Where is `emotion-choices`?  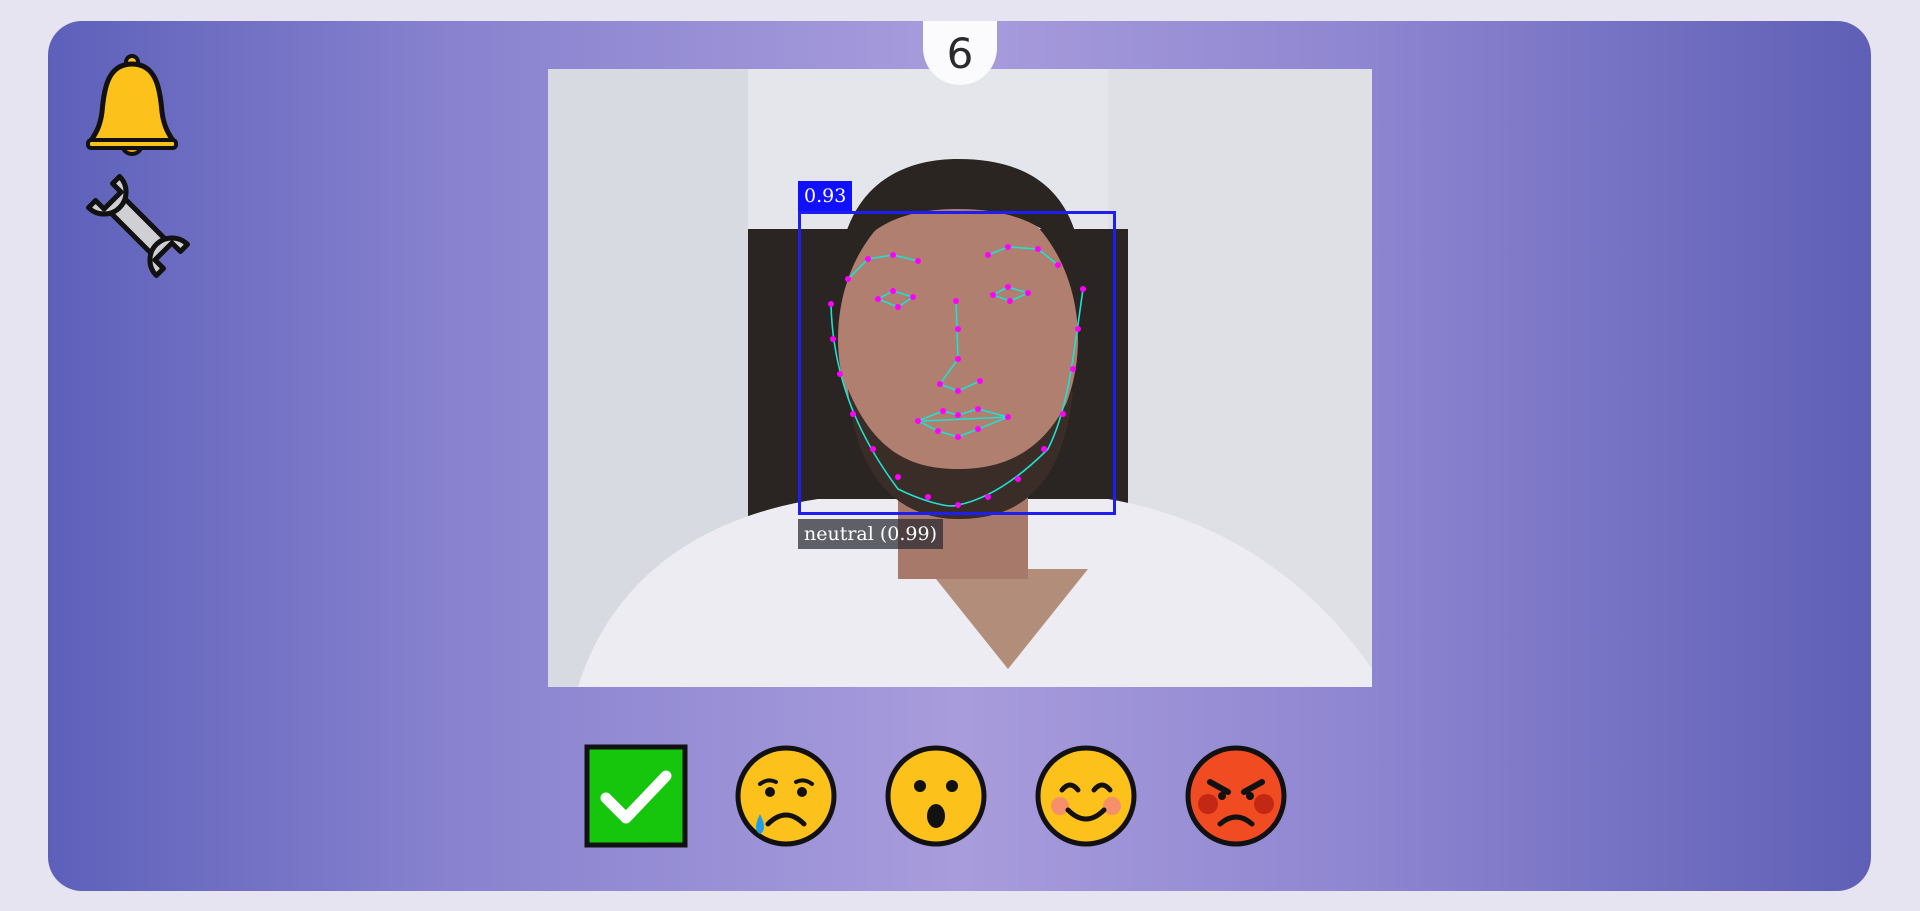 emotion-choices is located at coordinates (936, 796).